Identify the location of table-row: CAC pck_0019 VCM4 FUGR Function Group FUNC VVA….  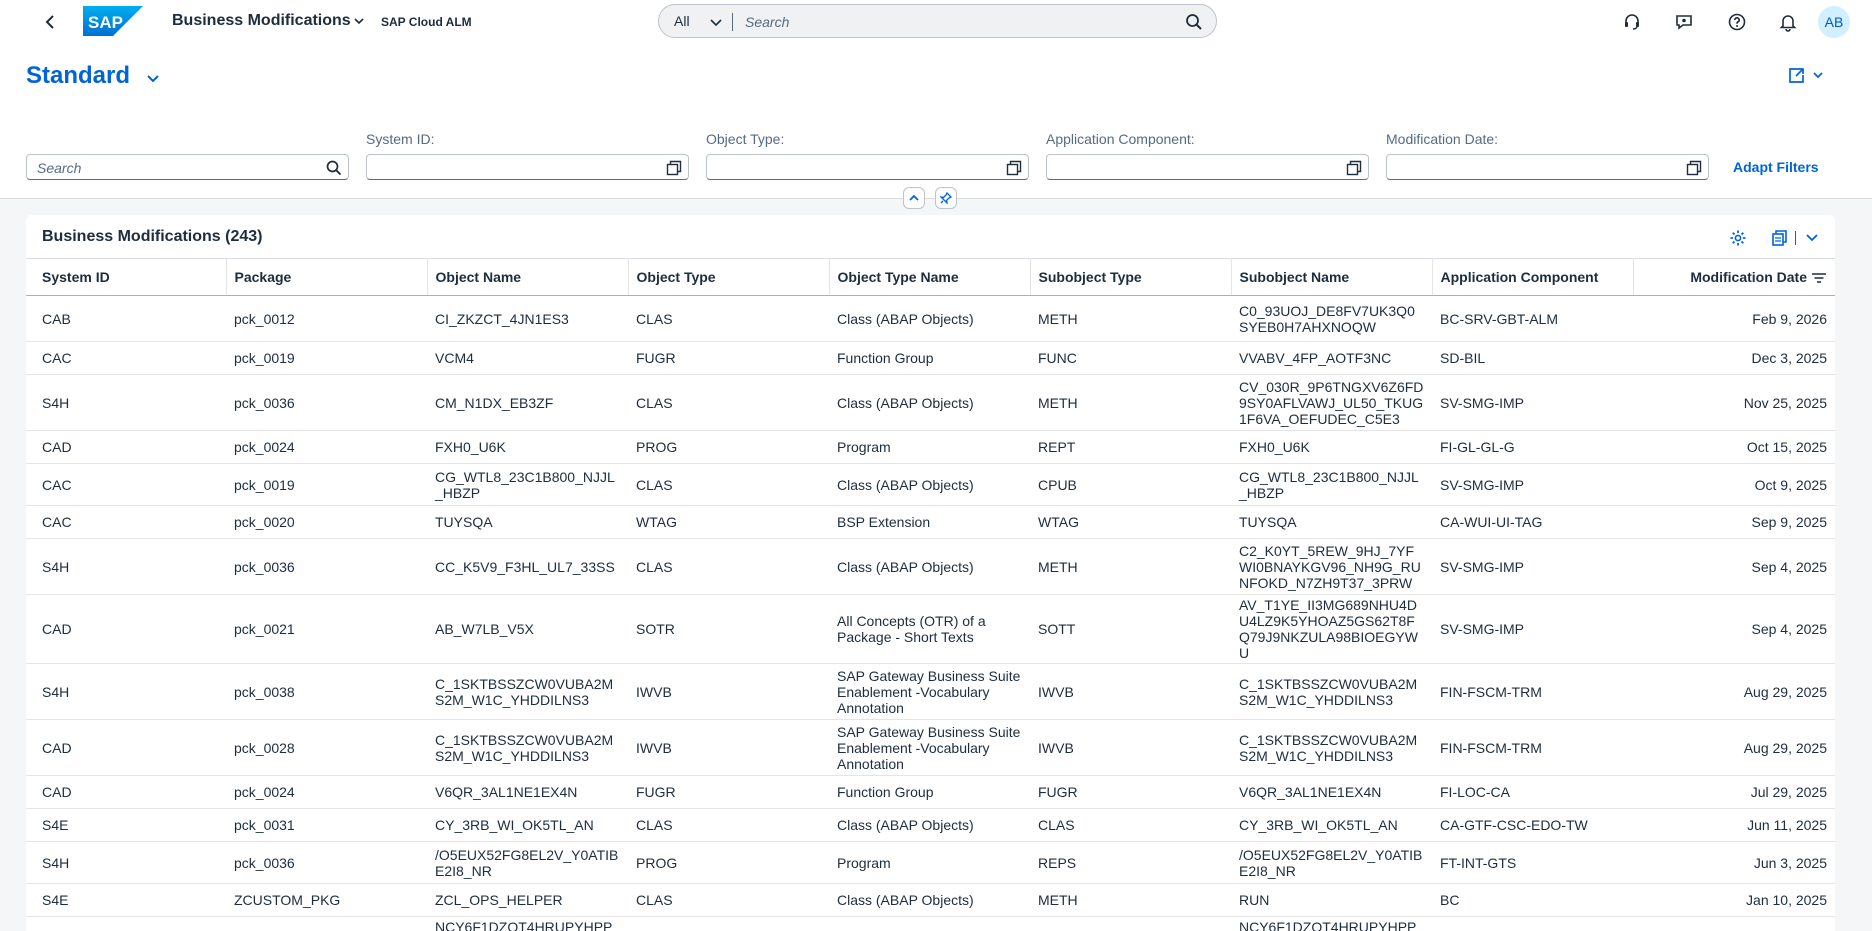
(930, 358).